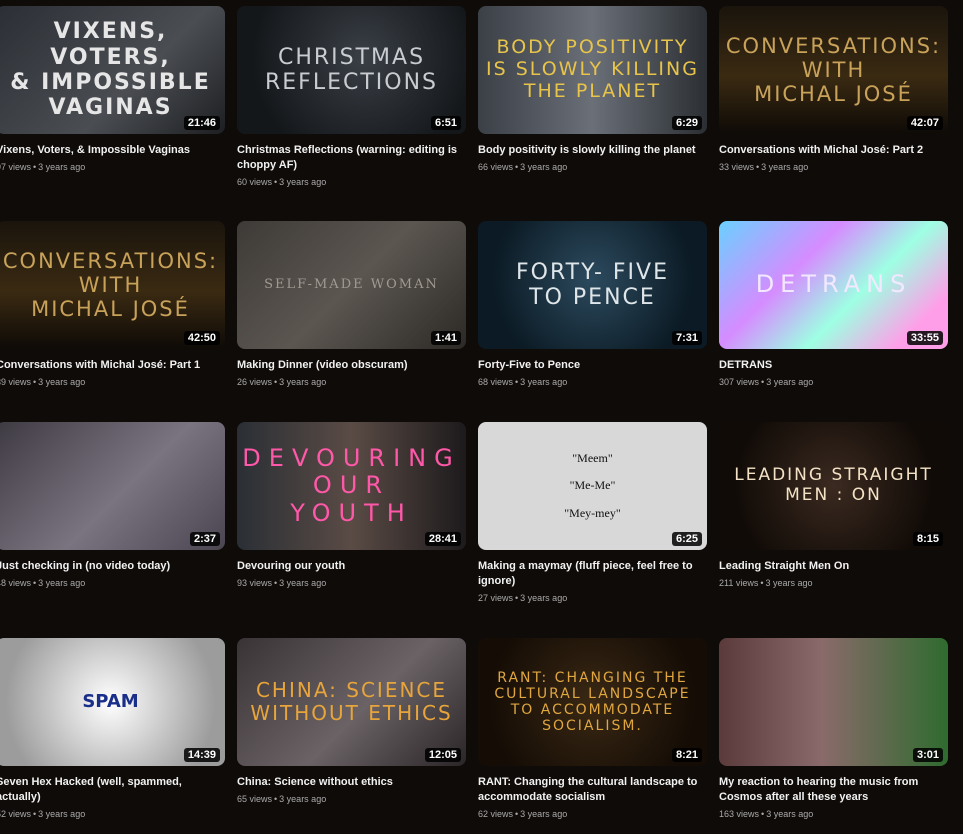  I want to click on video-thumbnail: FORTY- FIVE TO PENCE 7:31, so click(592, 285).